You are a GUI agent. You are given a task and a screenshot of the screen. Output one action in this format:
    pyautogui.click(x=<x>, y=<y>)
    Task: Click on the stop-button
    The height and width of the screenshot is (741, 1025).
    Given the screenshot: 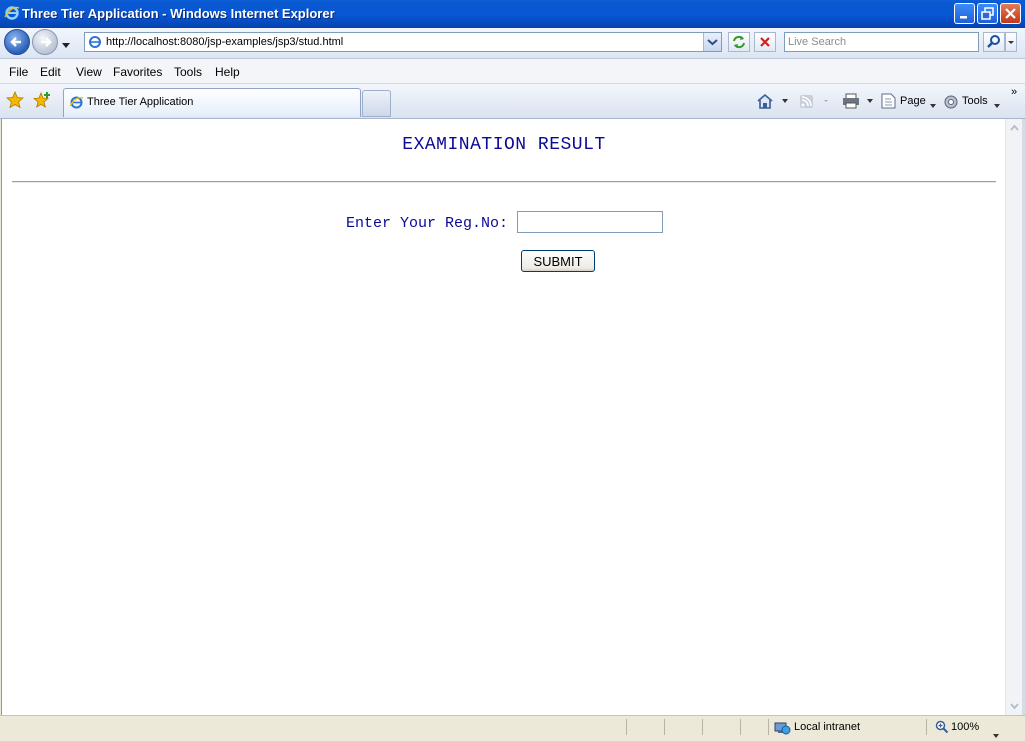 What is the action you would take?
    pyautogui.click(x=765, y=42)
    